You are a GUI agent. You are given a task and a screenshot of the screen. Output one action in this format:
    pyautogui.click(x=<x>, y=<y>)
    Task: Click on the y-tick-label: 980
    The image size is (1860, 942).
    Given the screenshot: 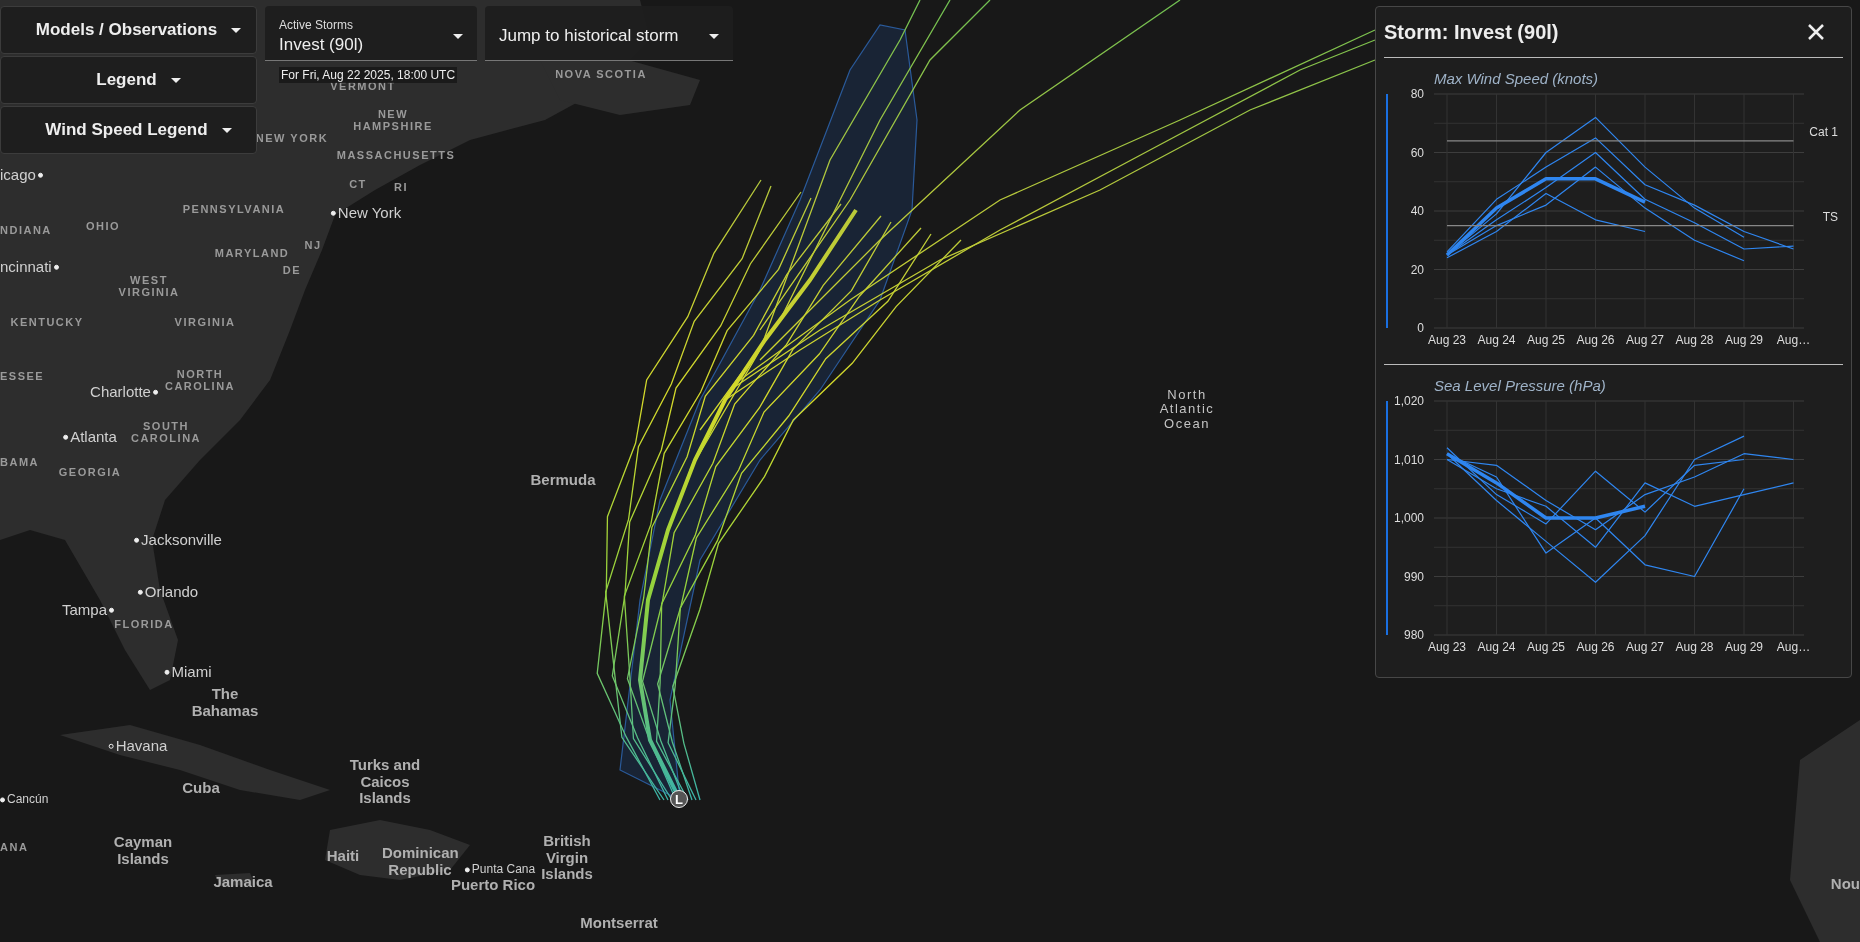 What is the action you would take?
    pyautogui.click(x=1413, y=635)
    